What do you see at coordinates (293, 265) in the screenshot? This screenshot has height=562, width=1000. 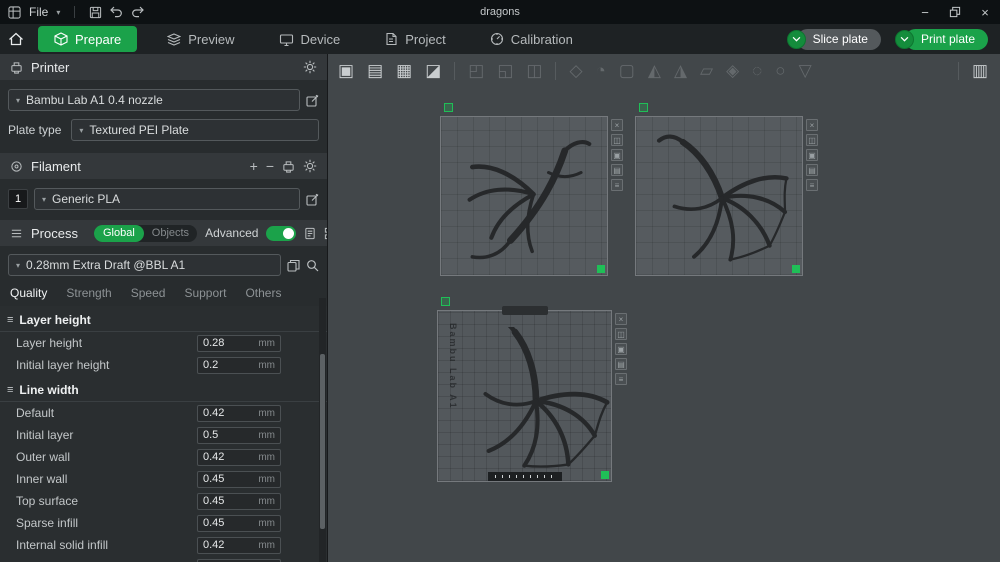 I see `preset-copy-icon` at bounding box center [293, 265].